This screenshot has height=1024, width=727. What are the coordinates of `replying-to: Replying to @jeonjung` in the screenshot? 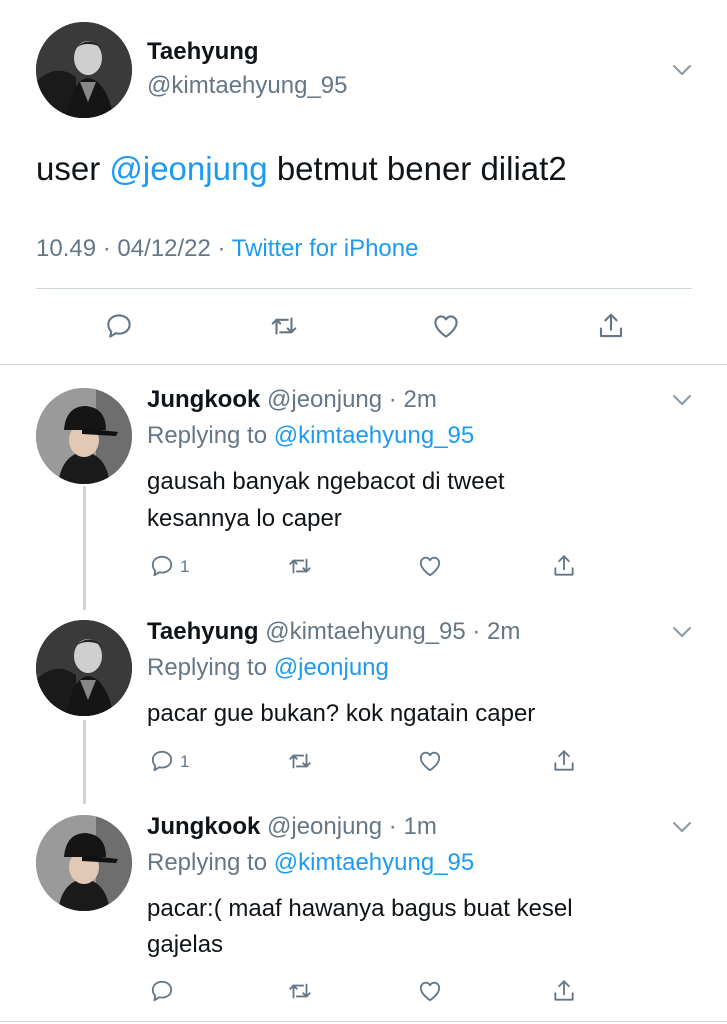 It's located at (268, 668).